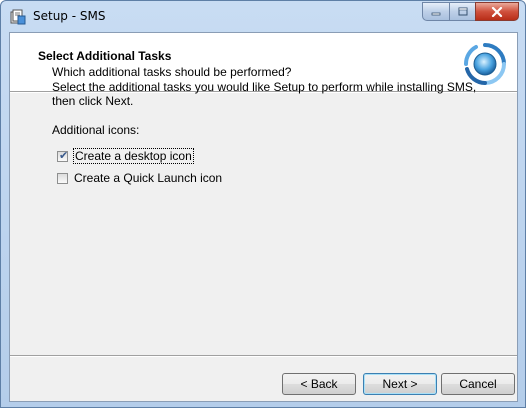 Image resolution: width=526 pixels, height=408 pixels. What do you see at coordinates (62, 178) in the screenshot?
I see `checkbox-unchecked` at bounding box center [62, 178].